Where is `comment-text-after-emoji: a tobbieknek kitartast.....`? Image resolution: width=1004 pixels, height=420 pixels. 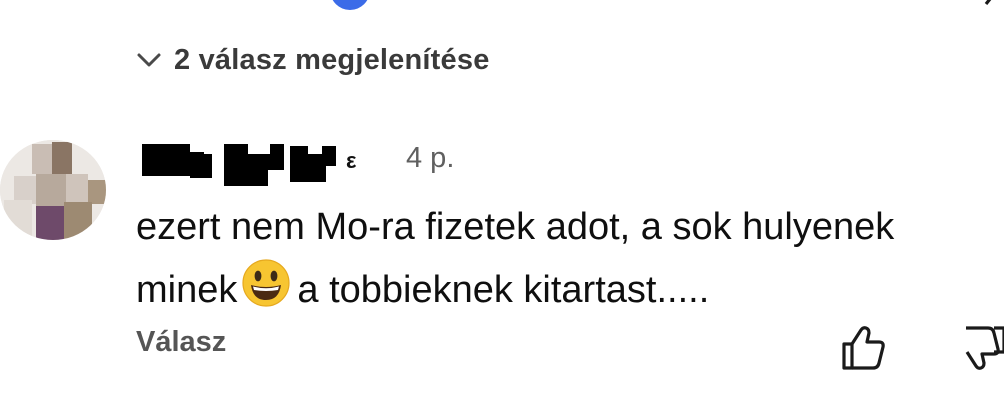
comment-text-after-emoji: a tobbieknek kitartast..... is located at coordinates (503, 290).